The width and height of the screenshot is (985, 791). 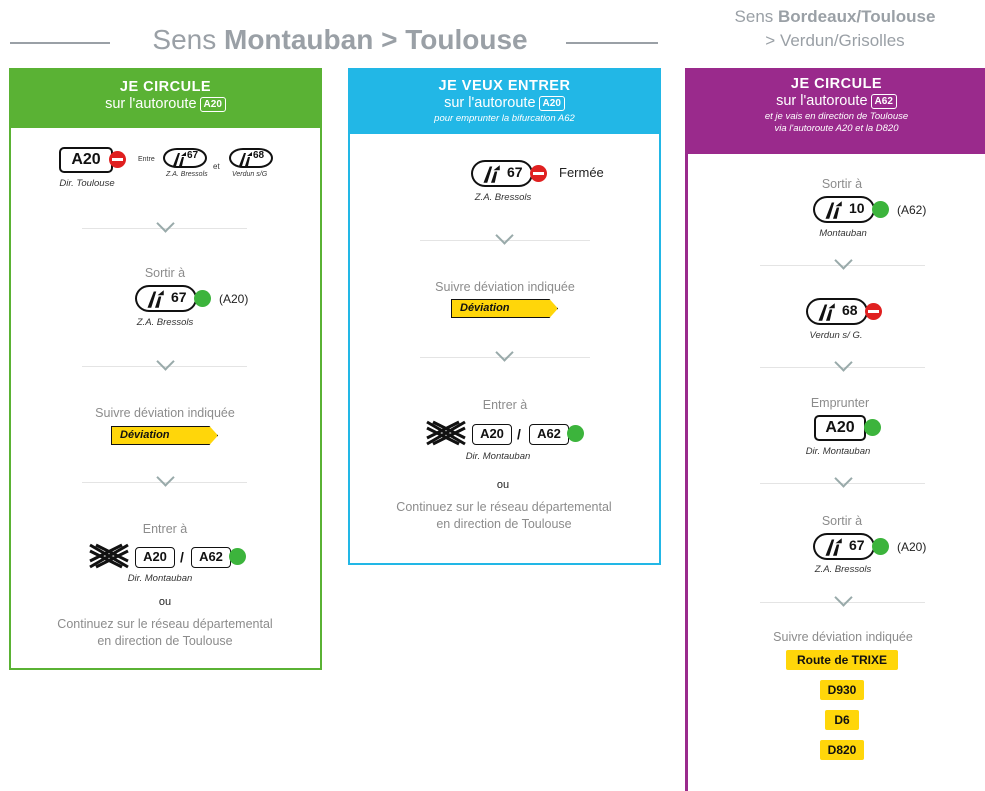 I want to click on column-header-green: JE CIRCULE sur l'autoroute A20, so click(x=165, y=99).